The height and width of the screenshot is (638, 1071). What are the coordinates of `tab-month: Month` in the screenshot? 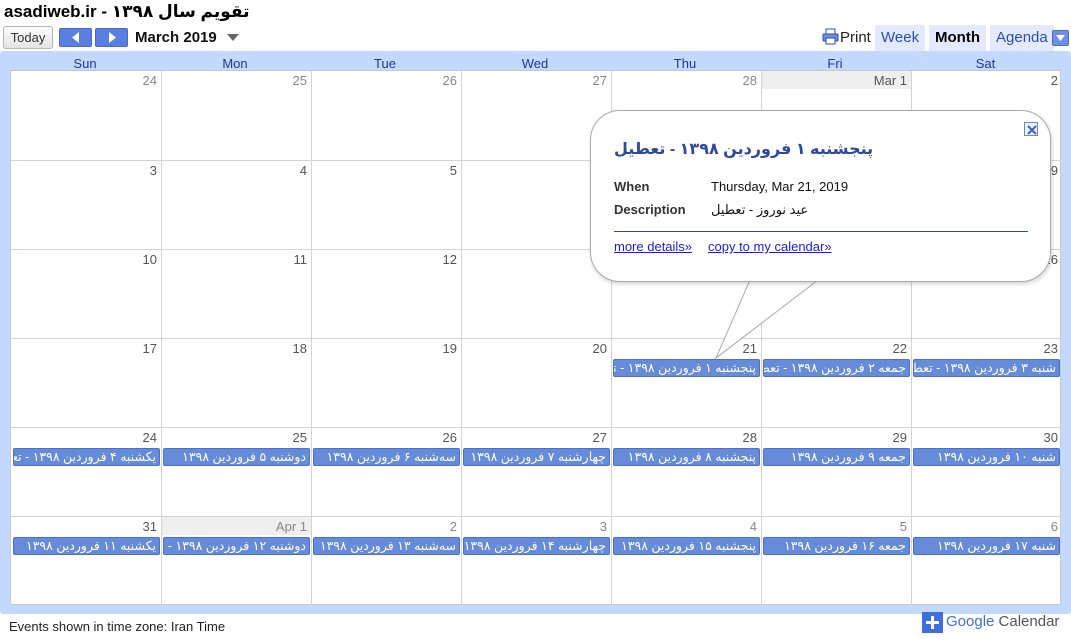 It's located at (957, 38).